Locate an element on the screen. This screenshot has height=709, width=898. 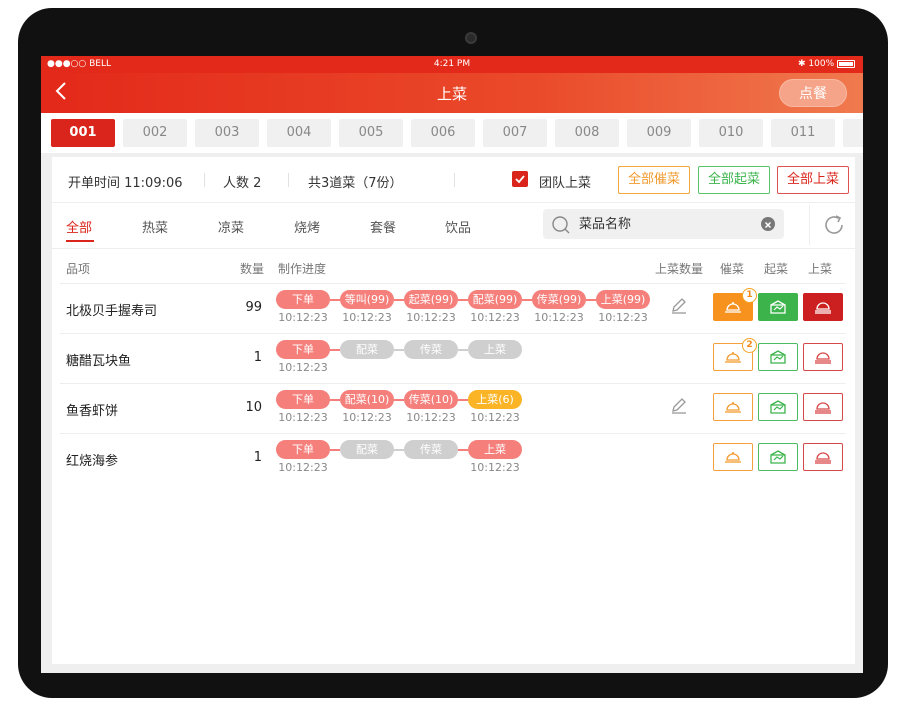
table-tab-009: 009 is located at coordinates (659, 133).